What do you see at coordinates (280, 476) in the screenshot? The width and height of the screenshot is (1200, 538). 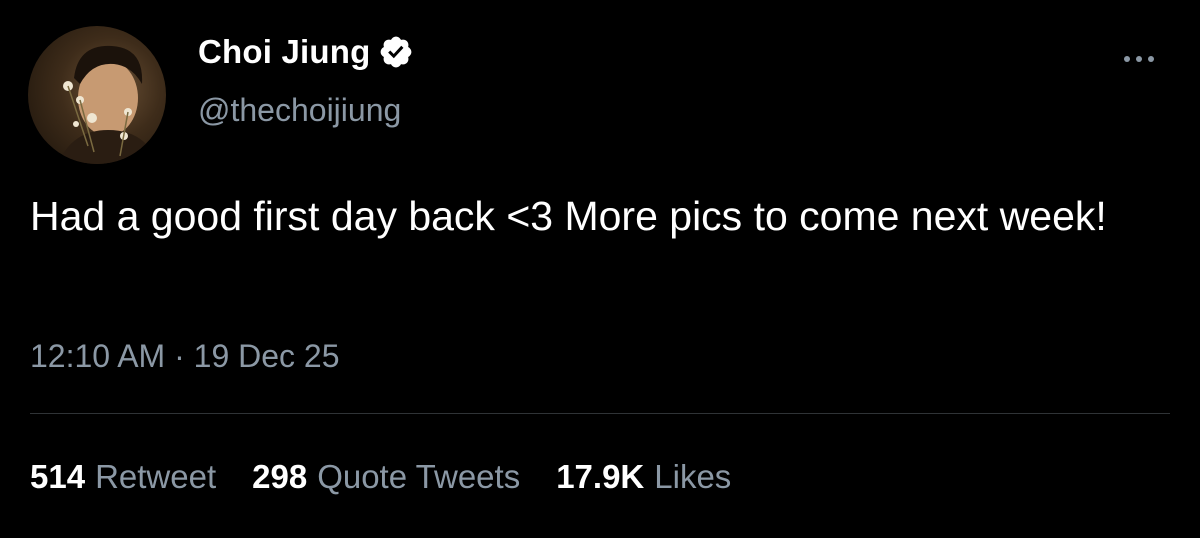 I see `quote-tweet-count: 298` at bounding box center [280, 476].